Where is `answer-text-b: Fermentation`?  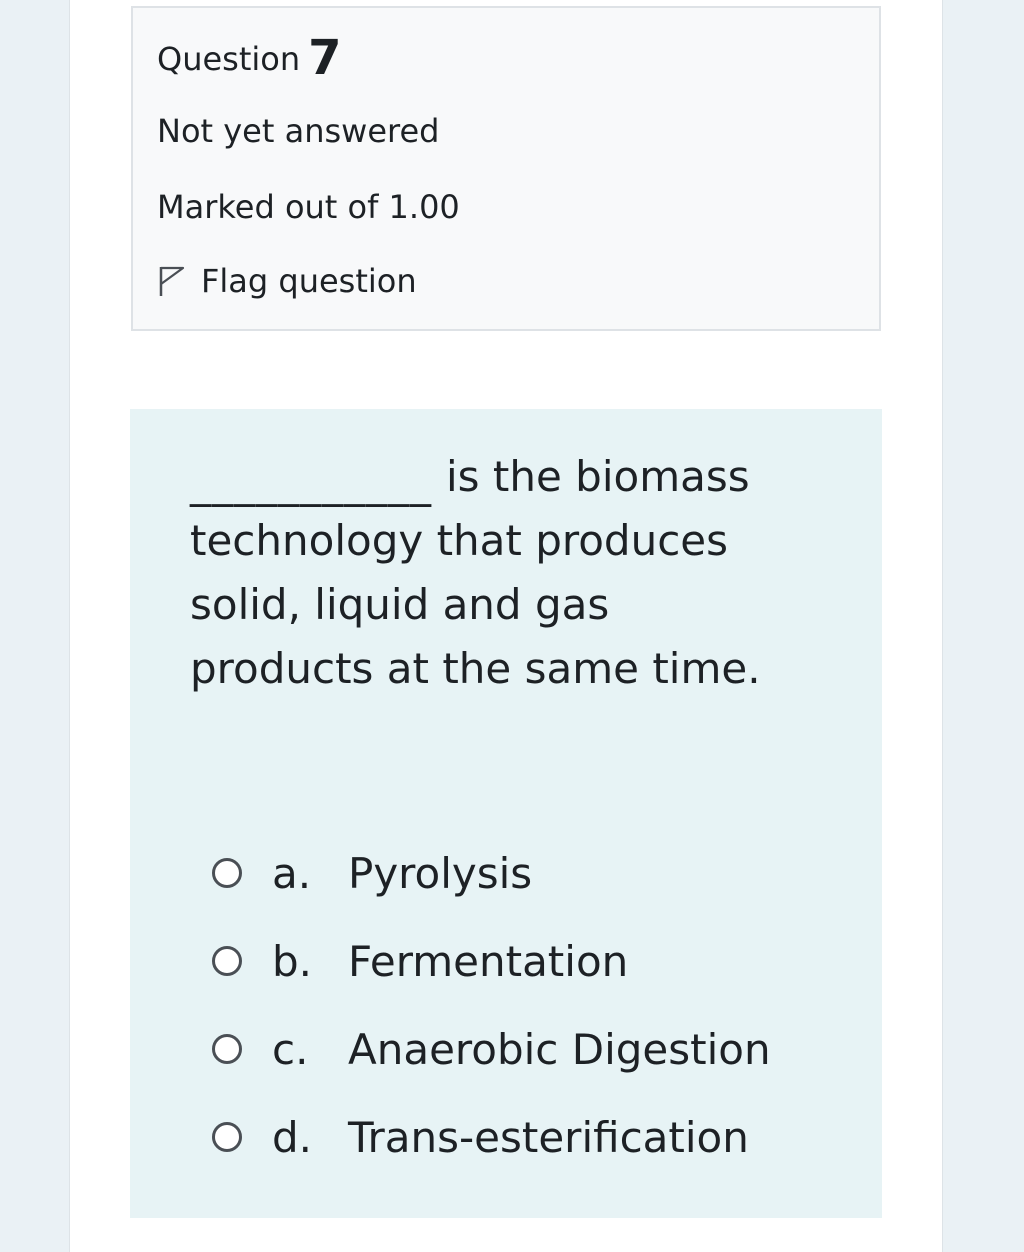 answer-text-b: Fermentation is located at coordinates (488, 961).